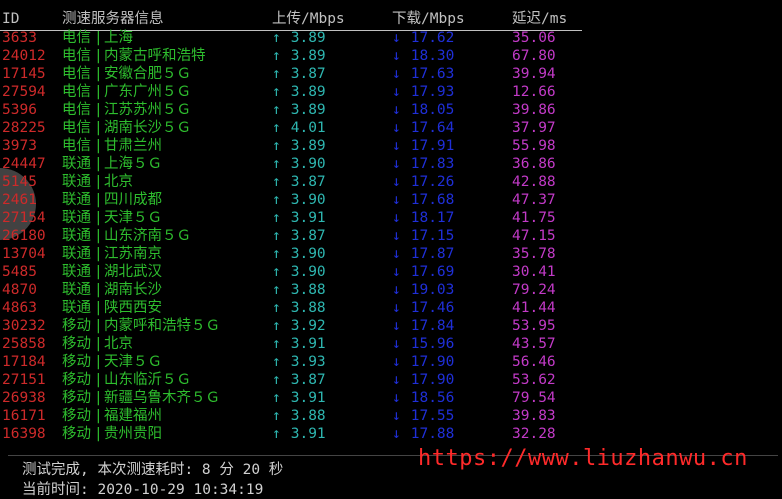 Image resolution: width=782 pixels, height=499 pixels. I want to click on download-value: 17.68, so click(432, 200).